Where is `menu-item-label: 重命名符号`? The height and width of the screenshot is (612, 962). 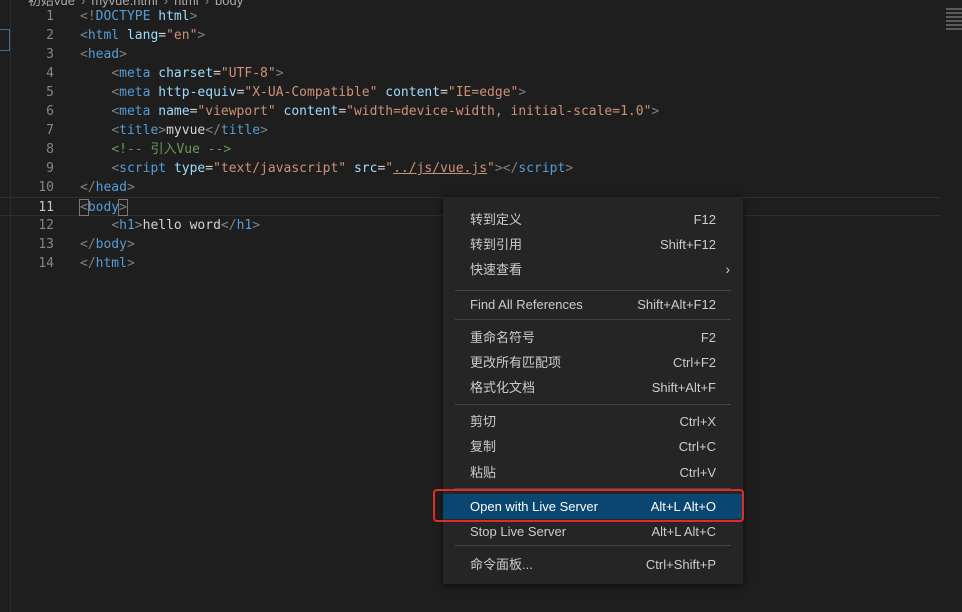 menu-item-label: 重命名符号 is located at coordinates (503, 337).